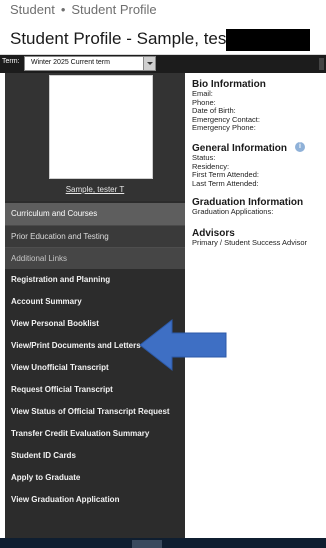 The image size is (326, 548). What do you see at coordinates (95, 214) in the screenshot?
I see `sidebar-section-curriculum: Curriculum and Courses` at bounding box center [95, 214].